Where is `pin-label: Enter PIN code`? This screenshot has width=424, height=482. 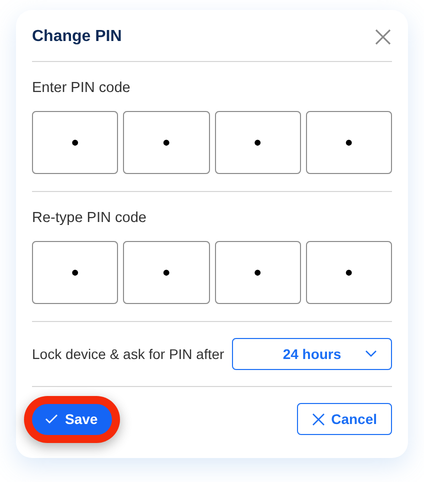
pin-label: Enter PIN code is located at coordinates (82, 88).